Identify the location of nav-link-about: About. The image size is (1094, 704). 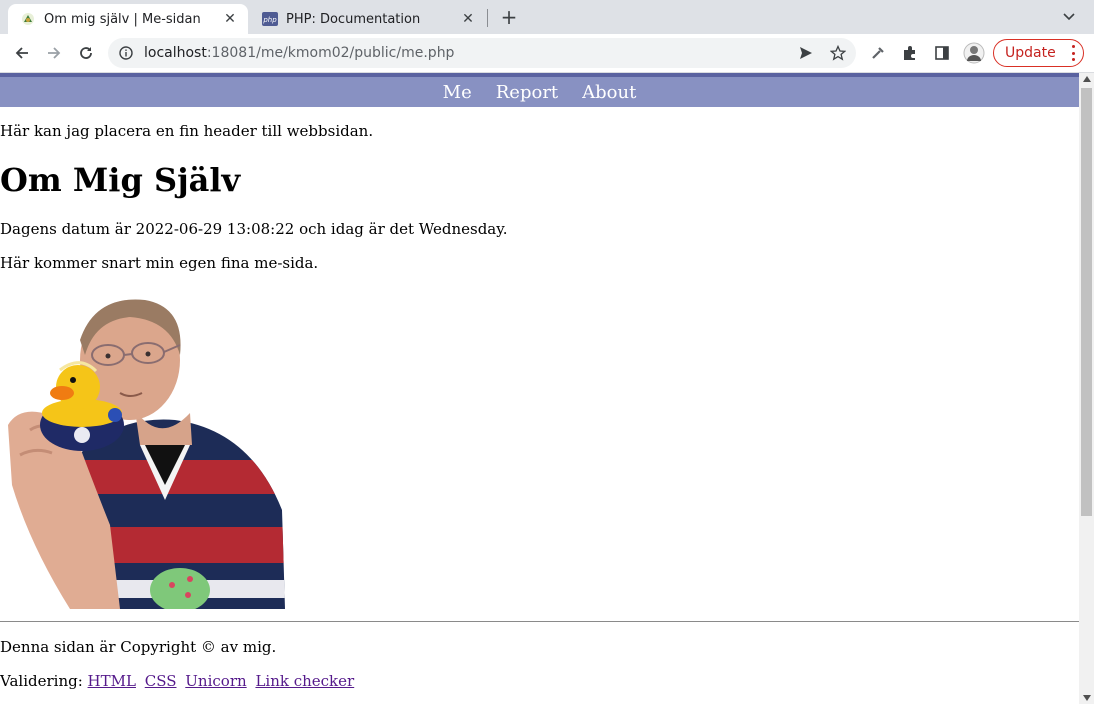
(609, 92).